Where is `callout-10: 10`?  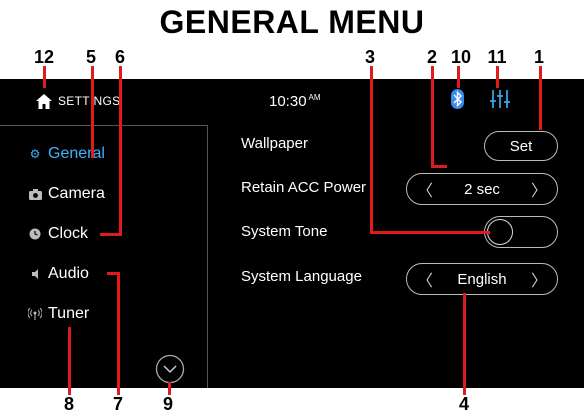
callout-10: 10 is located at coordinates (461, 57).